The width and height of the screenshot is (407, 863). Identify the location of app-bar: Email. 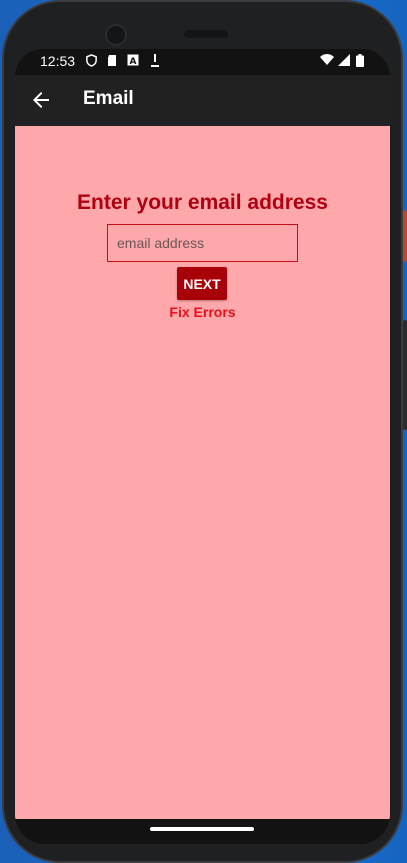
(202, 100).